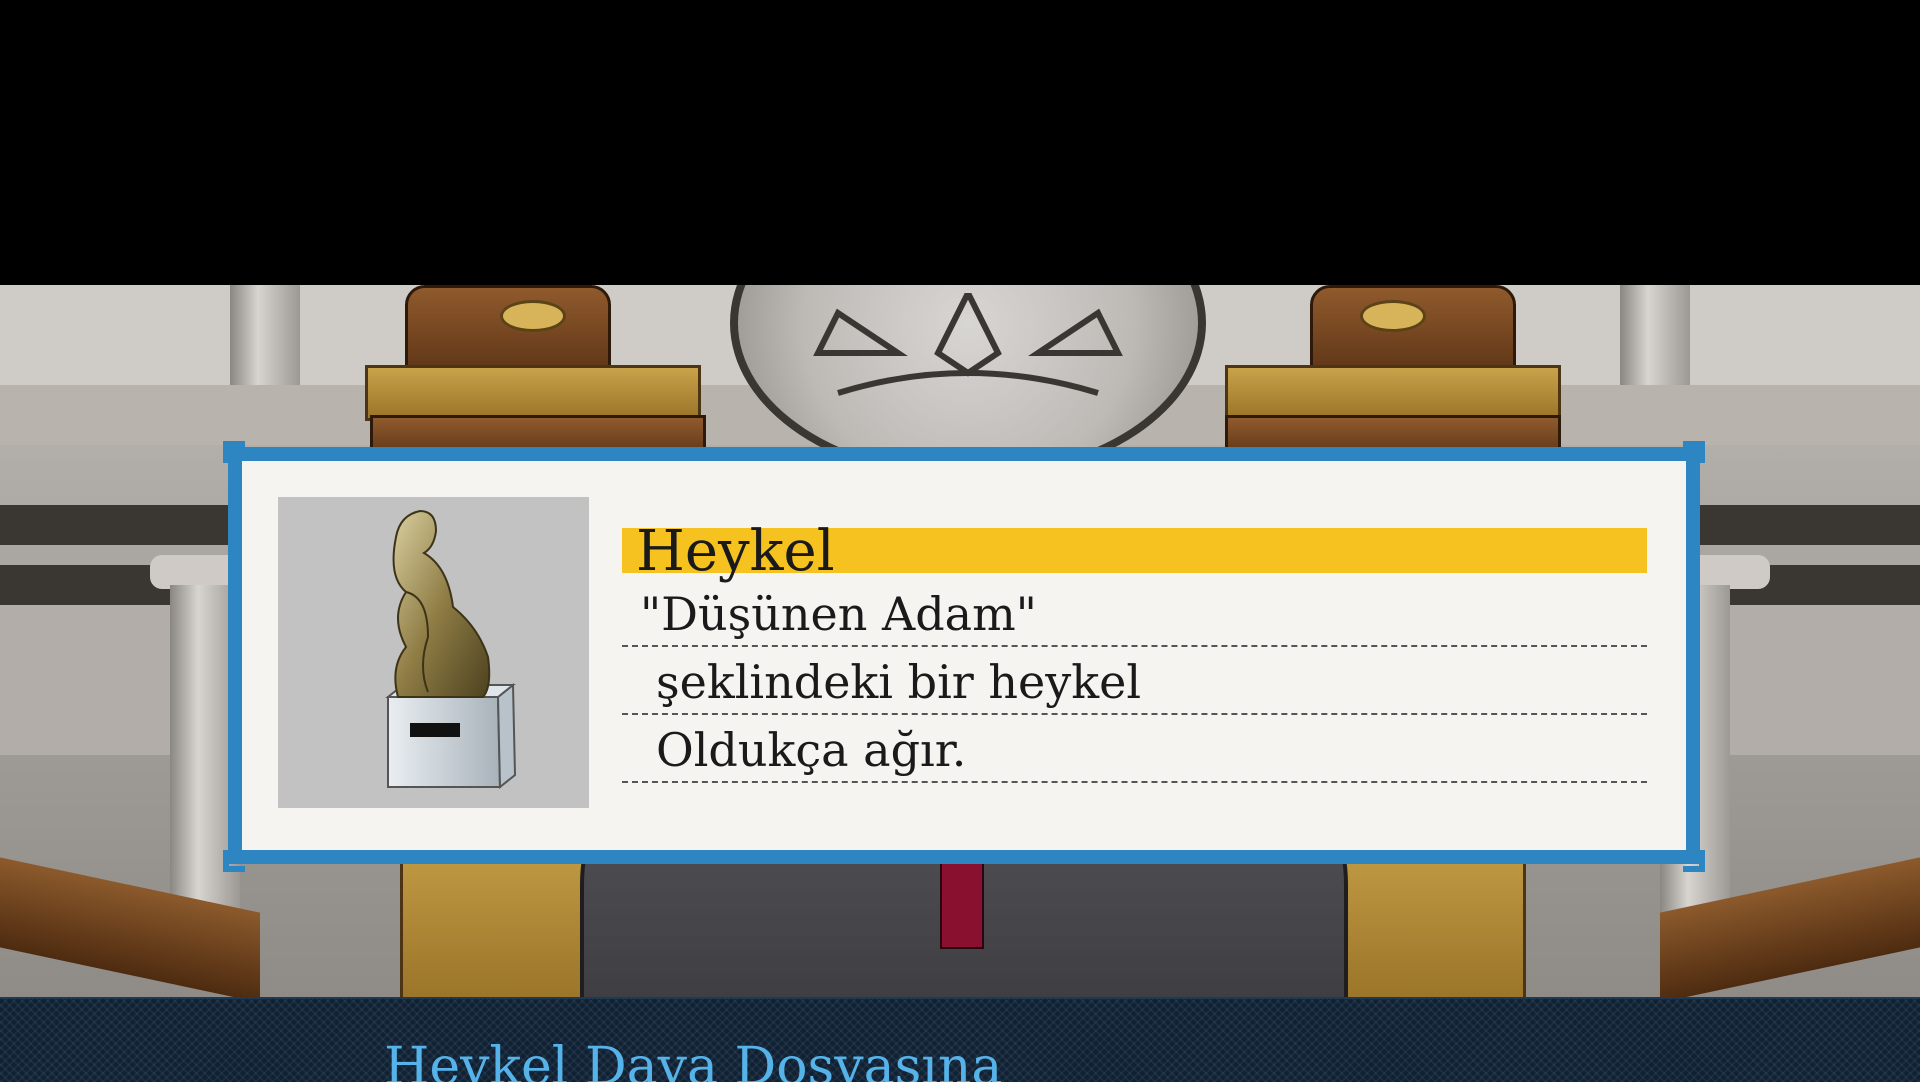 This screenshot has height=1082, width=1920. I want to click on description-text: şeklindeki bir heykel, so click(899, 682).